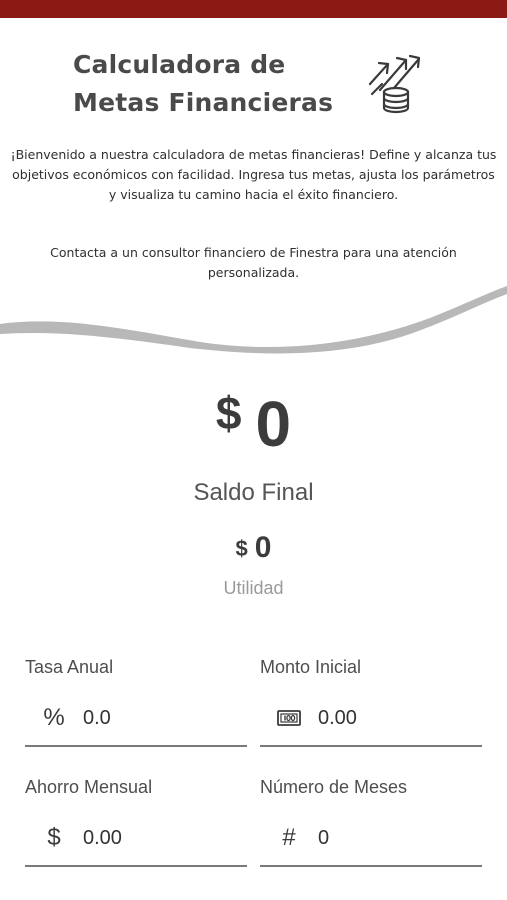 This screenshot has width=507, height=900. Describe the element at coordinates (334, 787) in the screenshot. I see `months-count-label: Número de Meses` at that location.